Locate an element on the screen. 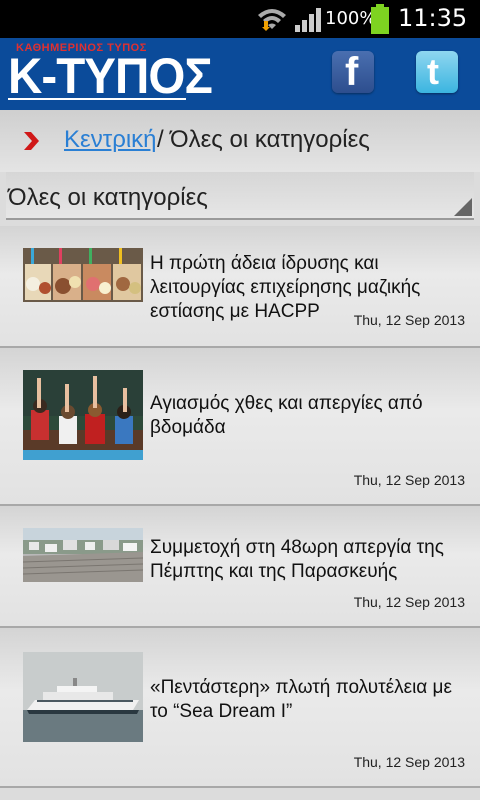 This screenshot has width=480, height=800. category-dropdown-value: Όλες οι κατηγορίες is located at coordinates (108, 197).